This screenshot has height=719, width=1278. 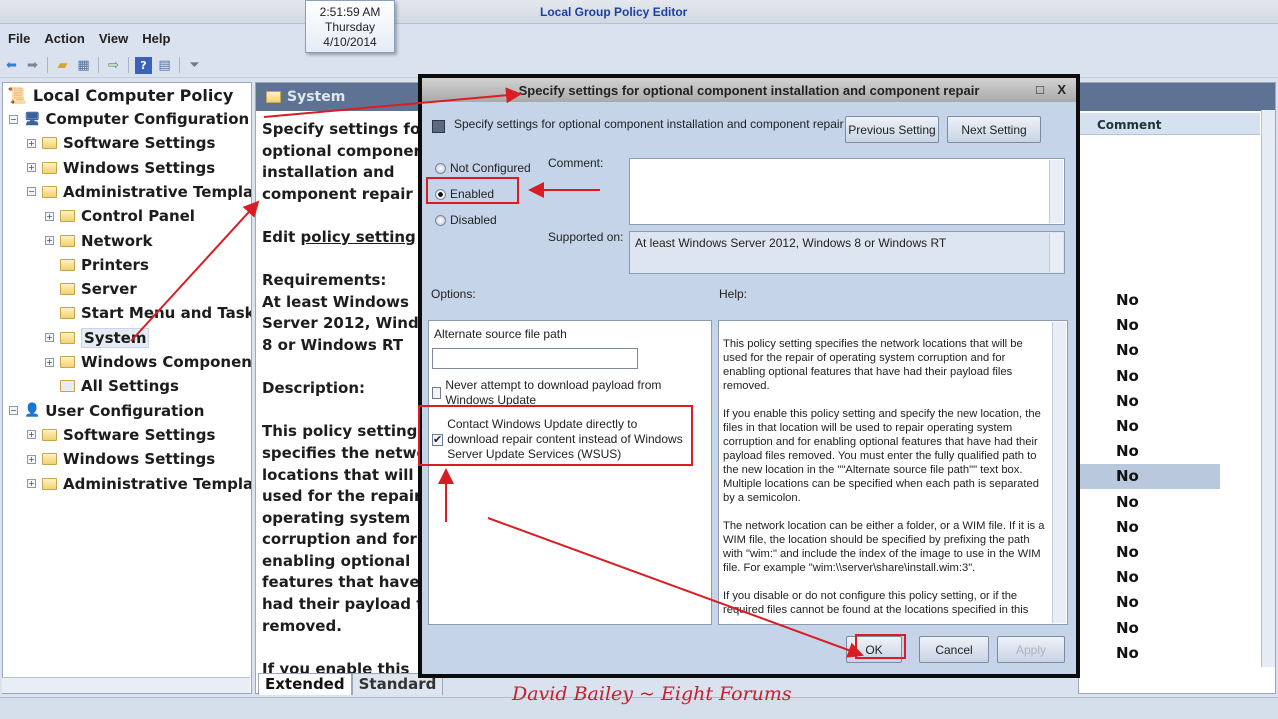 I want to click on radio-circle-icon, so click(x=440, y=220).